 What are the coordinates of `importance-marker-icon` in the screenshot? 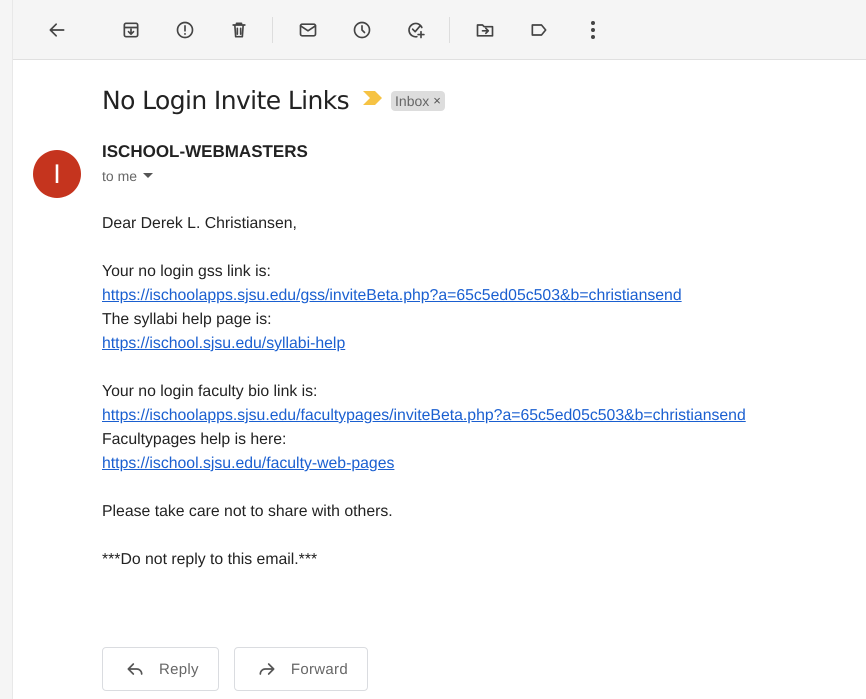 It's located at (373, 98).